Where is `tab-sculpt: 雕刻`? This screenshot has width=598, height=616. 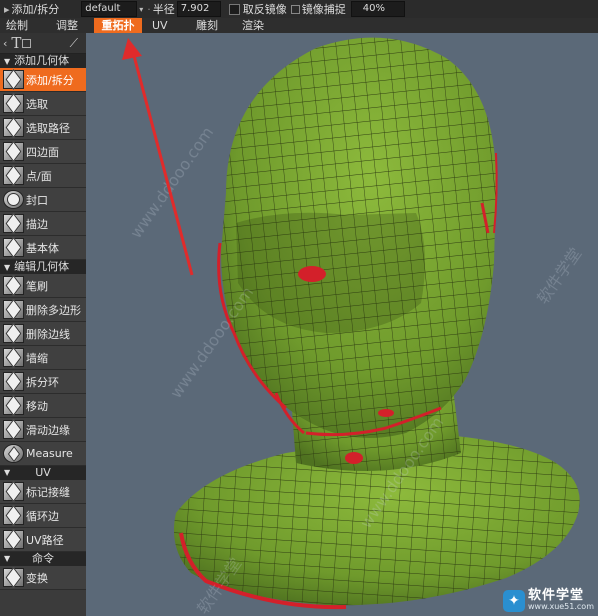
tab-sculpt: 雕刻 is located at coordinates (211, 25).